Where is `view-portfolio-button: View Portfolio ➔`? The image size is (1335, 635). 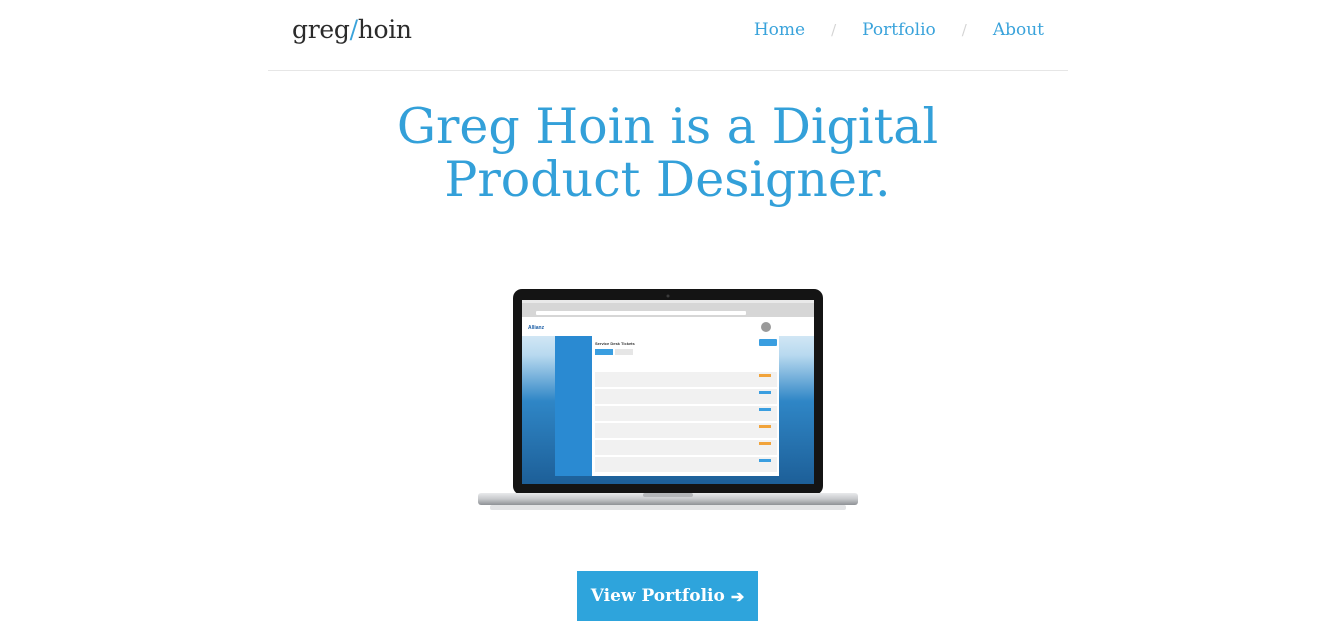 view-portfolio-button: View Portfolio ➔ is located at coordinates (667, 596).